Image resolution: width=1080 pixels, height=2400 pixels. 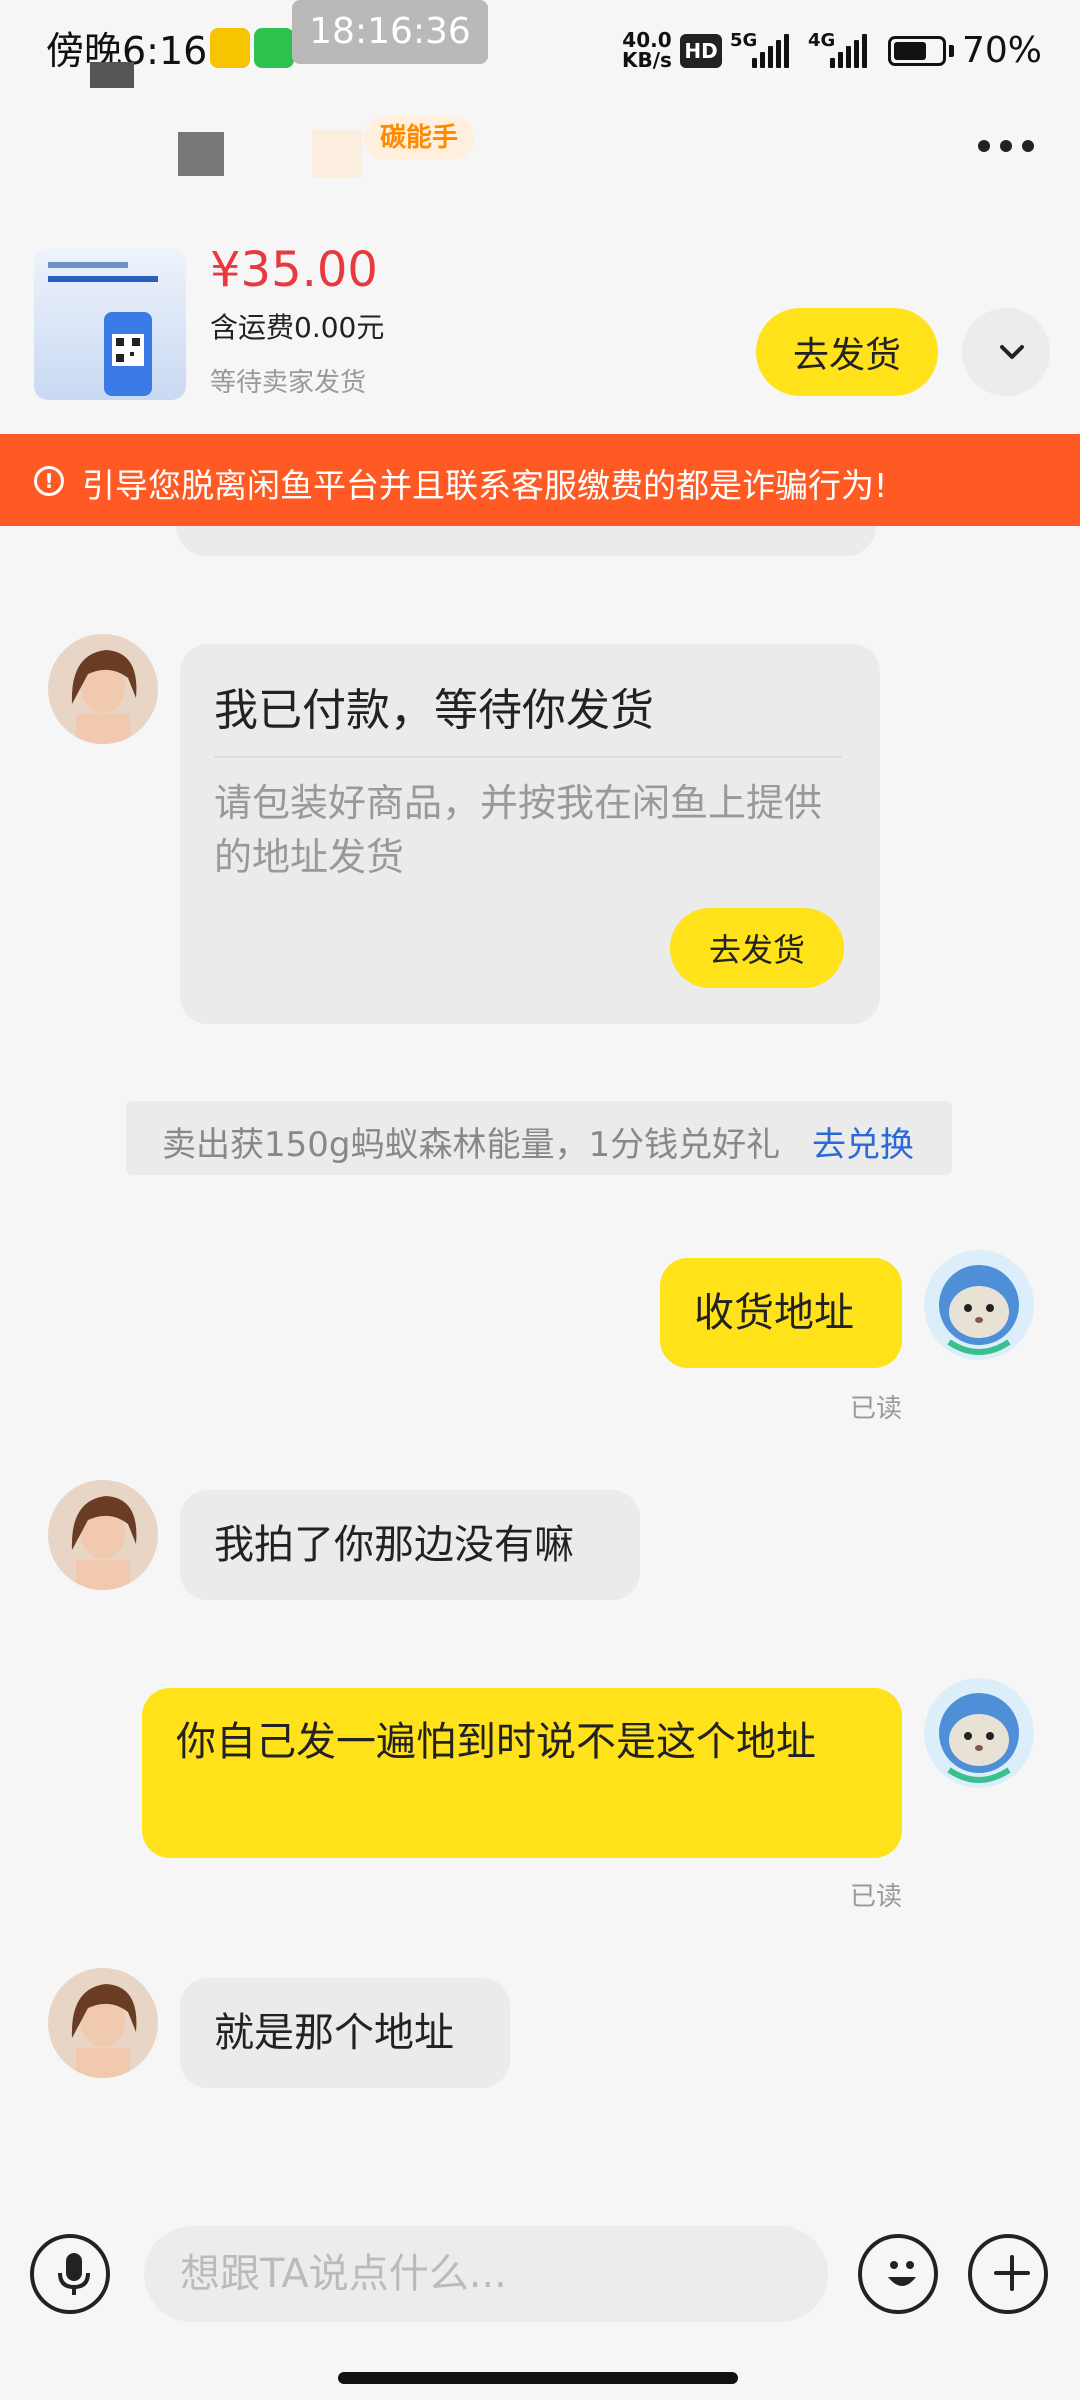 I want to click on shipping-fee: 含运费0.00元, so click(x=297, y=327).